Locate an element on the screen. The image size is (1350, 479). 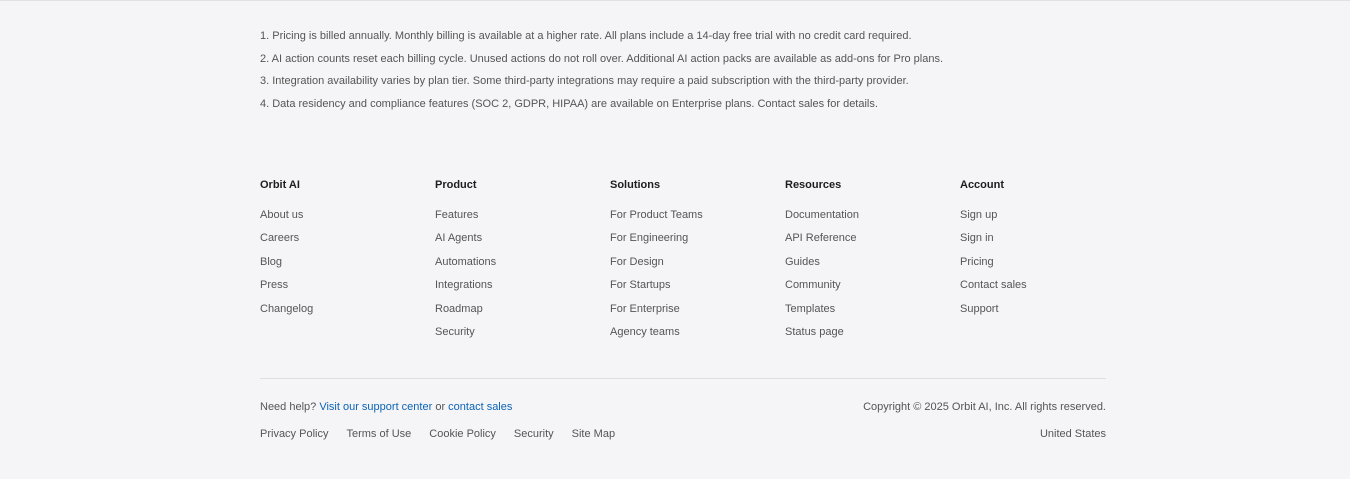
footer-link-engineering: For Engineering is located at coordinates (697, 238).